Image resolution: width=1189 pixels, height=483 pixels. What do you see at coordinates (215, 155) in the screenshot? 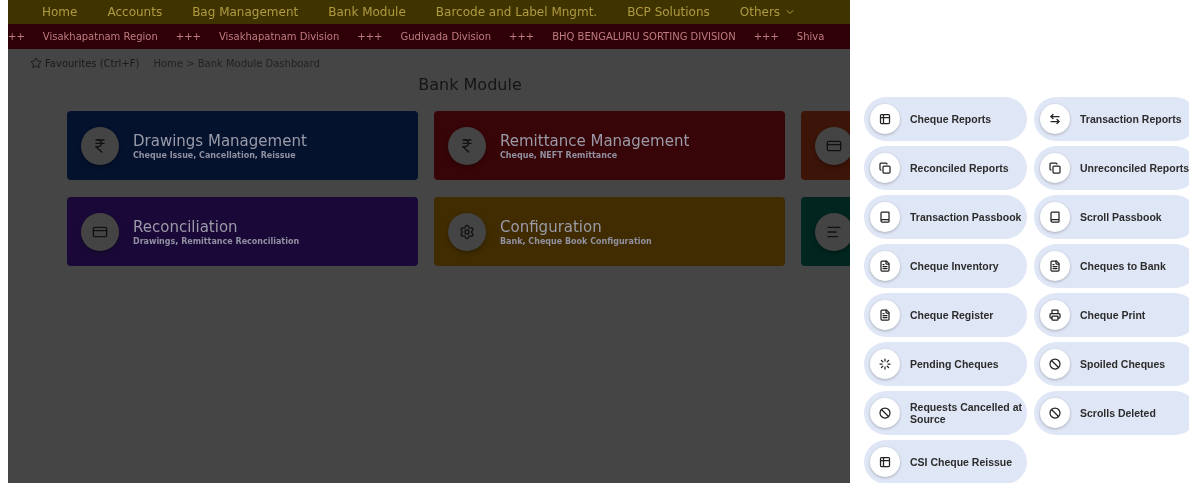
I see `card-subtitle: Cheque Issue, Cancellation, Reissue` at bounding box center [215, 155].